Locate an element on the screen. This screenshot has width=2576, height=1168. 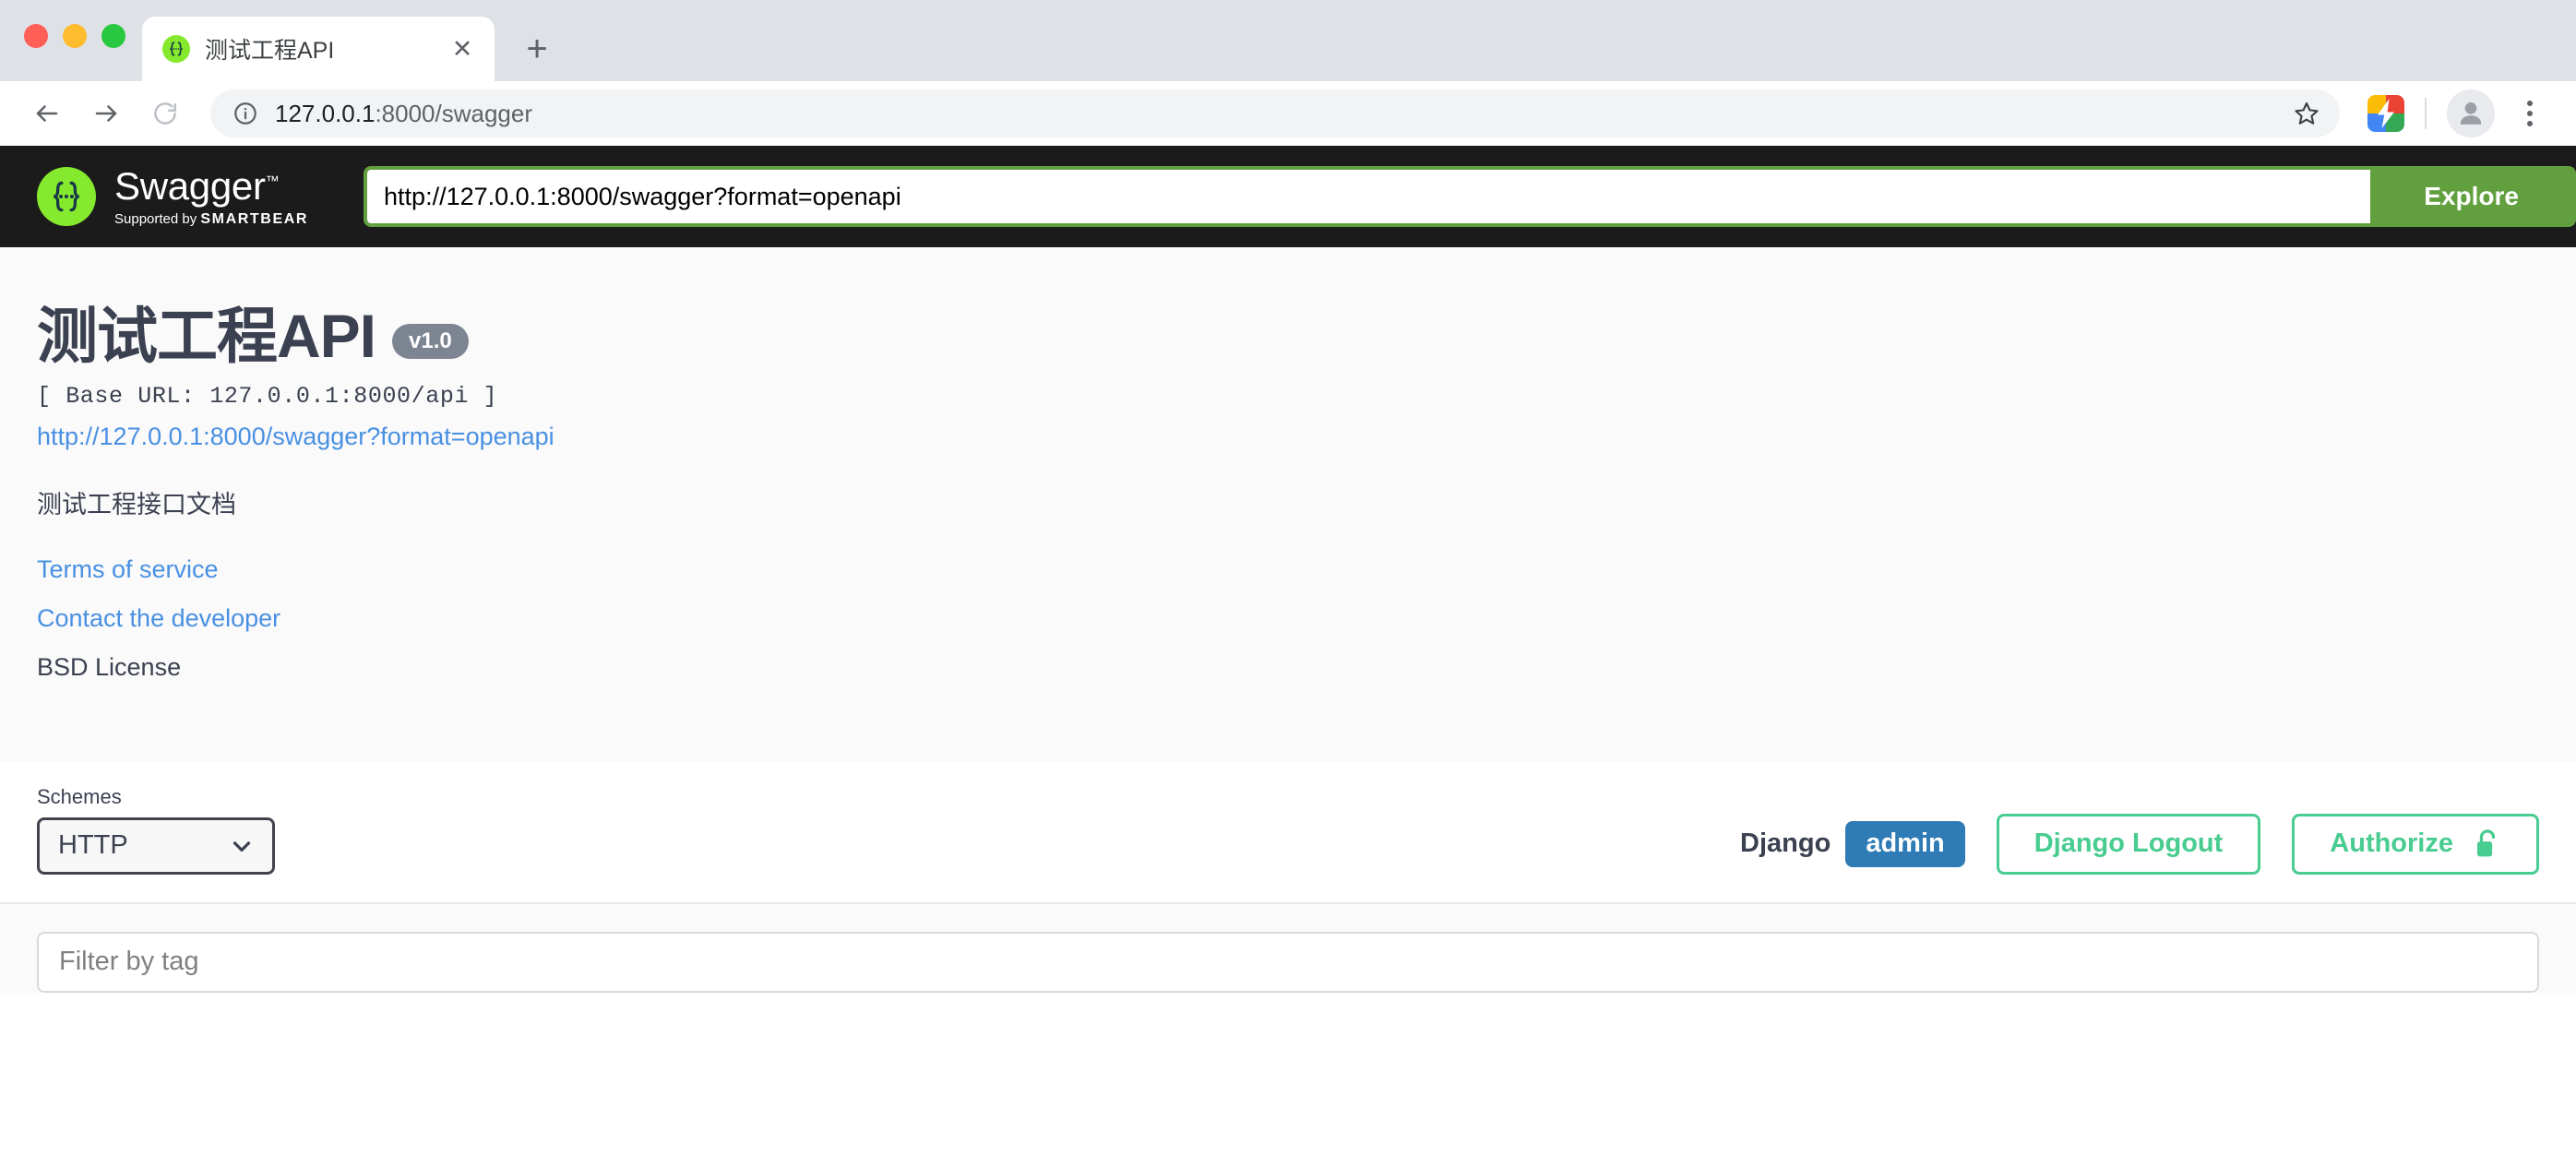
swagger-wordmark: Swagger™ Supported by SMARTBEAR is located at coordinates (211, 195).